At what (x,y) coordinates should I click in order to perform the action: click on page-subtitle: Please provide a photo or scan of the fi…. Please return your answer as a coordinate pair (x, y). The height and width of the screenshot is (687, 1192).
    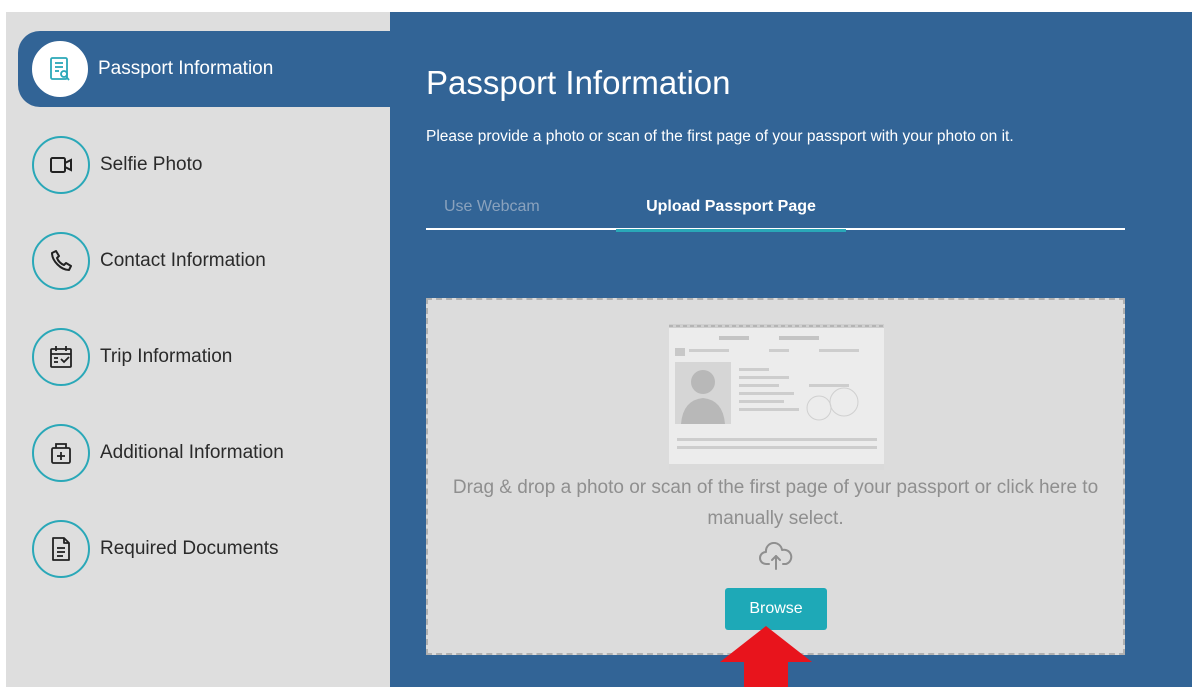
    Looking at the image, I should click on (720, 136).